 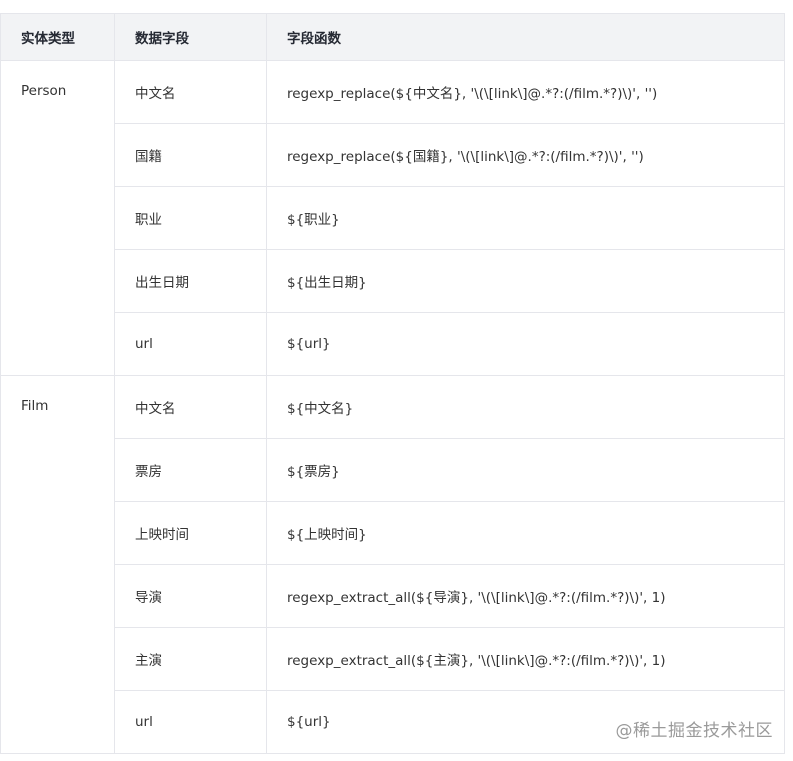 What do you see at coordinates (57, 37) in the screenshot?
I see `header-entity-type: 实体类型` at bounding box center [57, 37].